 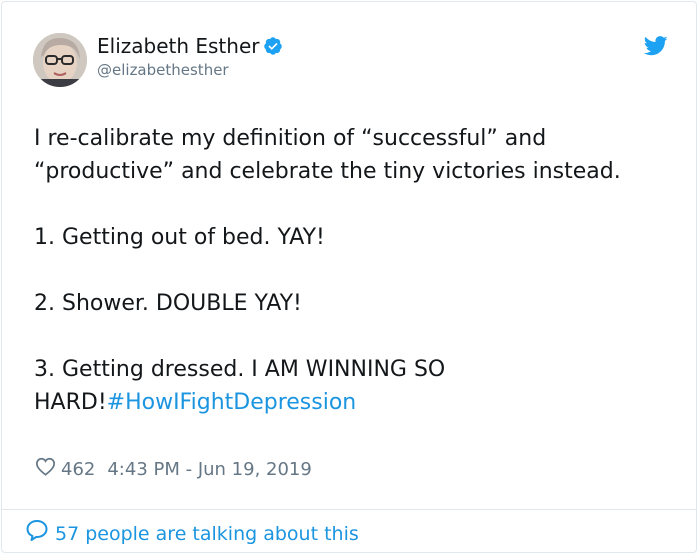 What do you see at coordinates (163, 70) in the screenshot?
I see `author-handle: @elizabethesther` at bounding box center [163, 70].